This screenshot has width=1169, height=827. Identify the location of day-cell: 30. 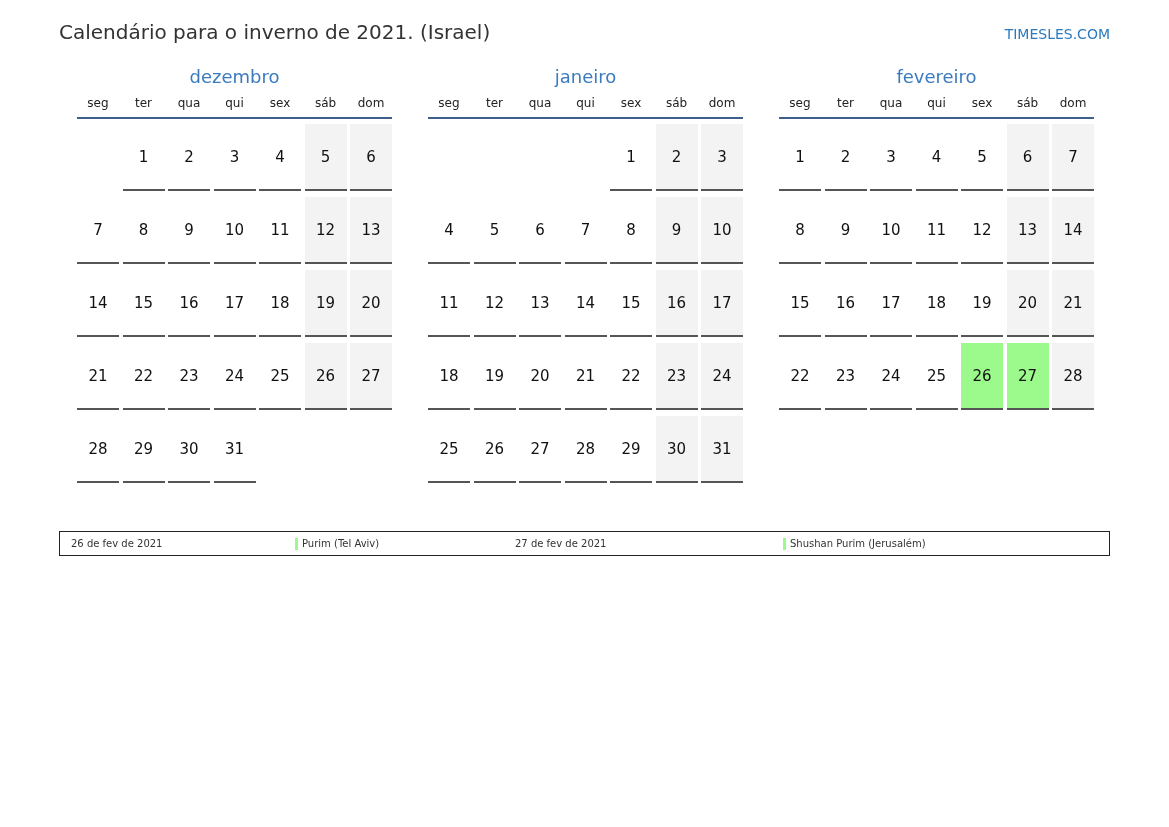
(189, 449).